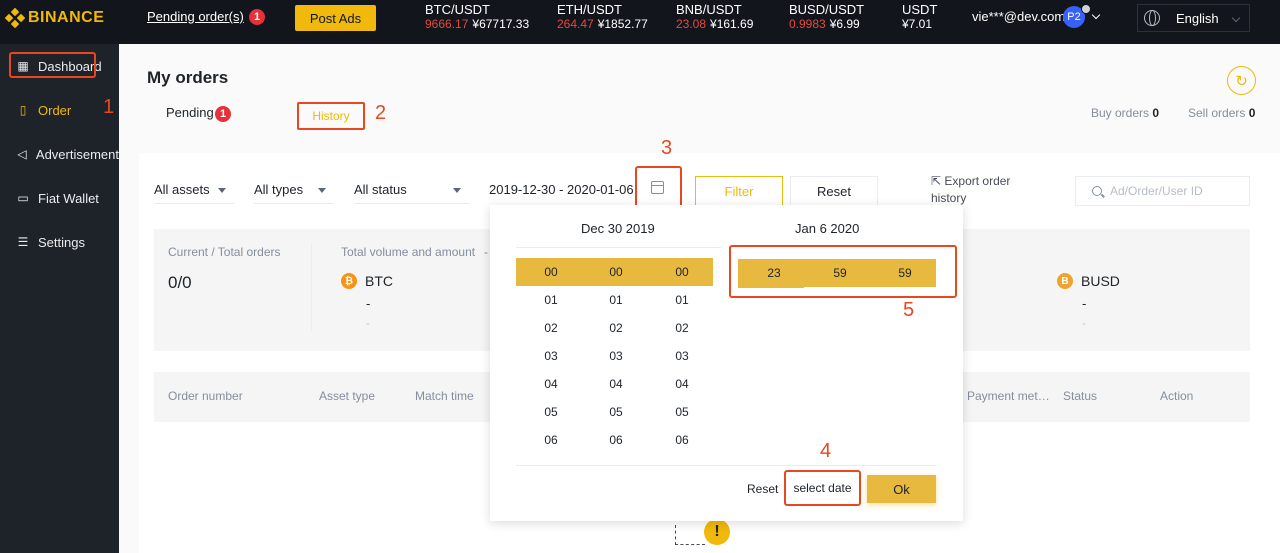  I want to click on ticker-usdt: USDT ¥7.01, so click(919, 17).